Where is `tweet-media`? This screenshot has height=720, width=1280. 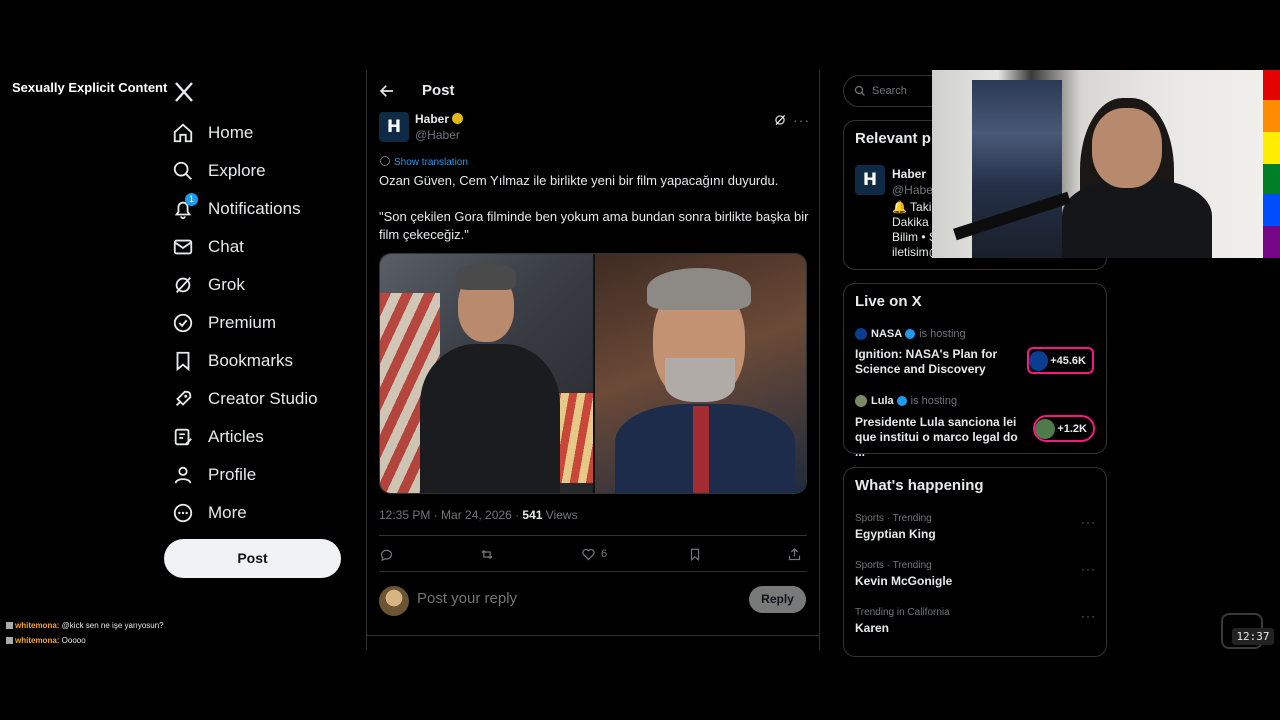 tweet-media is located at coordinates (593, 373).